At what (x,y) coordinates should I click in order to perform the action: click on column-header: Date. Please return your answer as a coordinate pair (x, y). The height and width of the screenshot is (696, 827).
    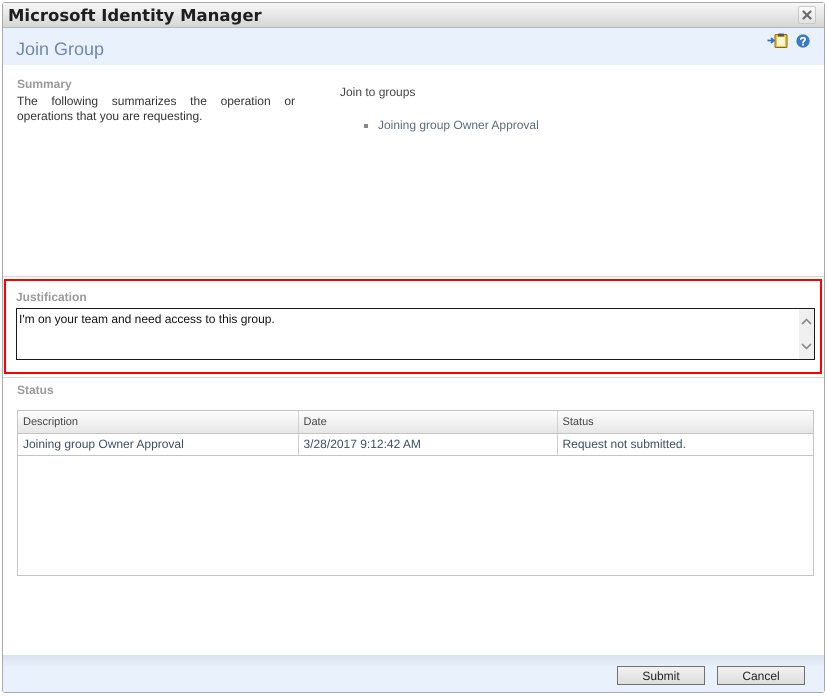
    Looking at the image, I should click on (427, 422).